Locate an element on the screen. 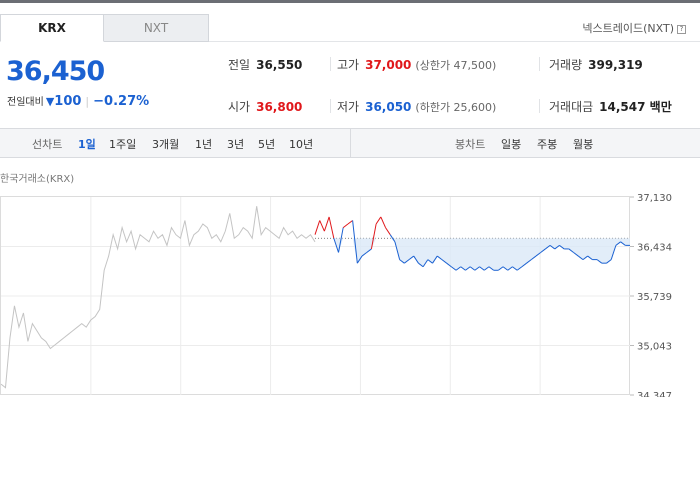 The width and height of the screenshot is (700, 490). stat-prev-close-value: 36,550 is located at coordinates (279, 65).